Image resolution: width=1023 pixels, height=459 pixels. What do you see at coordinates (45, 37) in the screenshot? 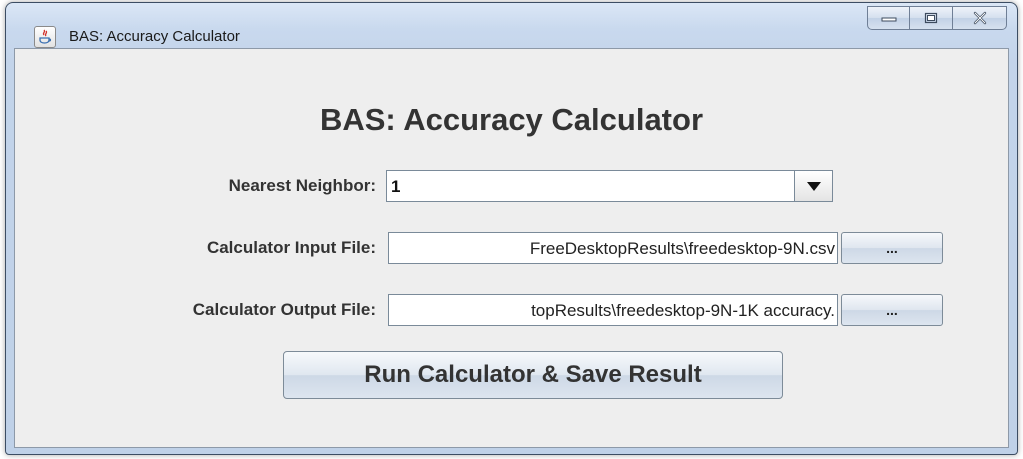
I see `java-app-icon` at bounding box center [45, 37].